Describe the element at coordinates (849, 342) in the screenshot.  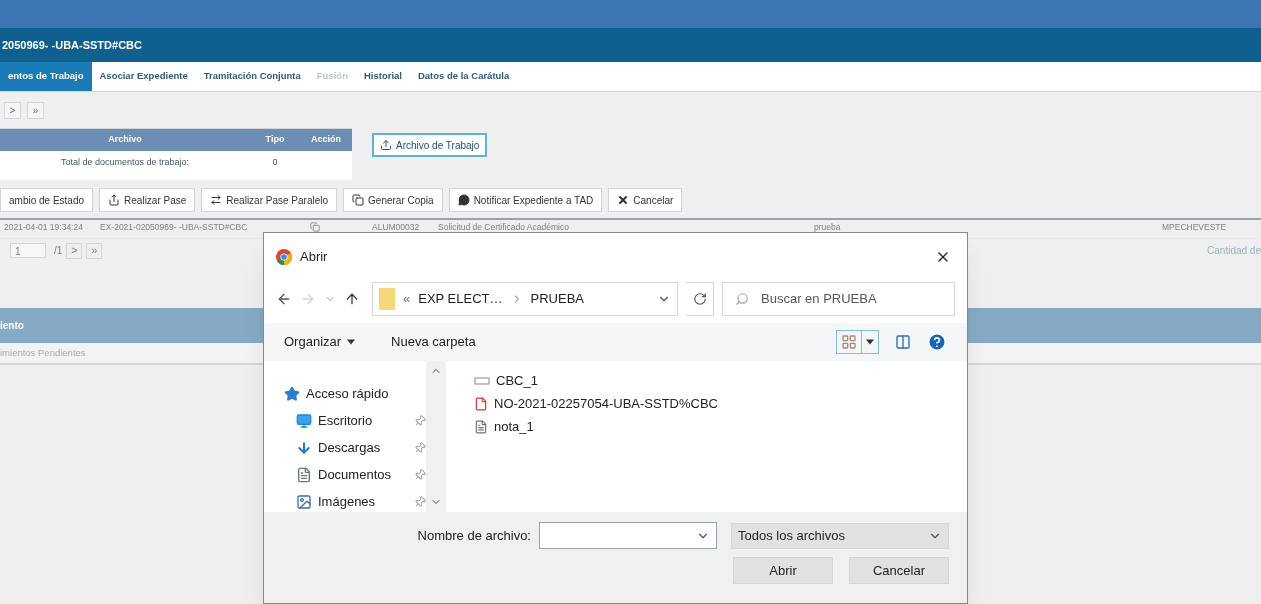
I see `view-grid-icon` at that location.